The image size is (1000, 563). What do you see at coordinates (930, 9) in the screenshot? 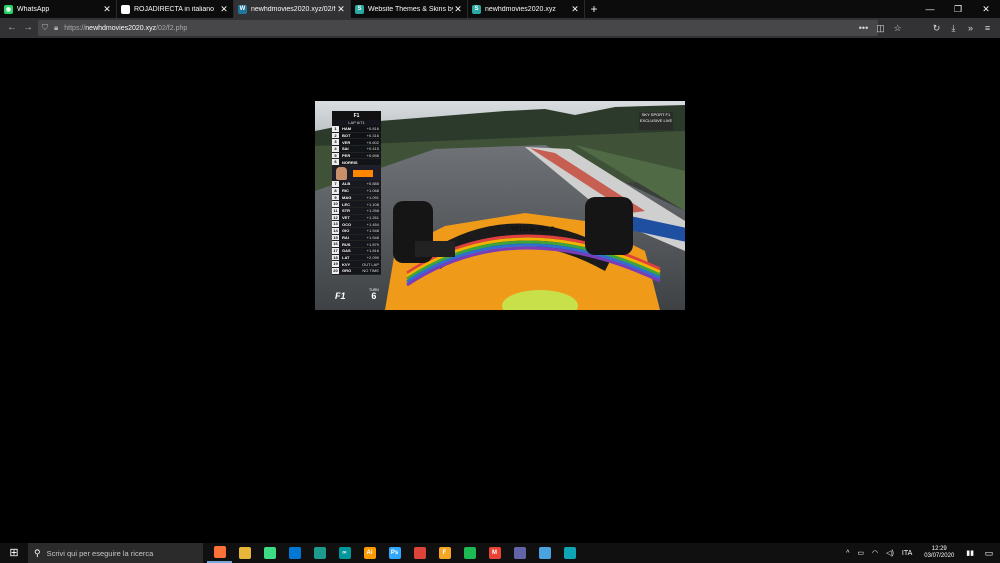
I see `minimize-icon: —` at bounding box center [930, 9].